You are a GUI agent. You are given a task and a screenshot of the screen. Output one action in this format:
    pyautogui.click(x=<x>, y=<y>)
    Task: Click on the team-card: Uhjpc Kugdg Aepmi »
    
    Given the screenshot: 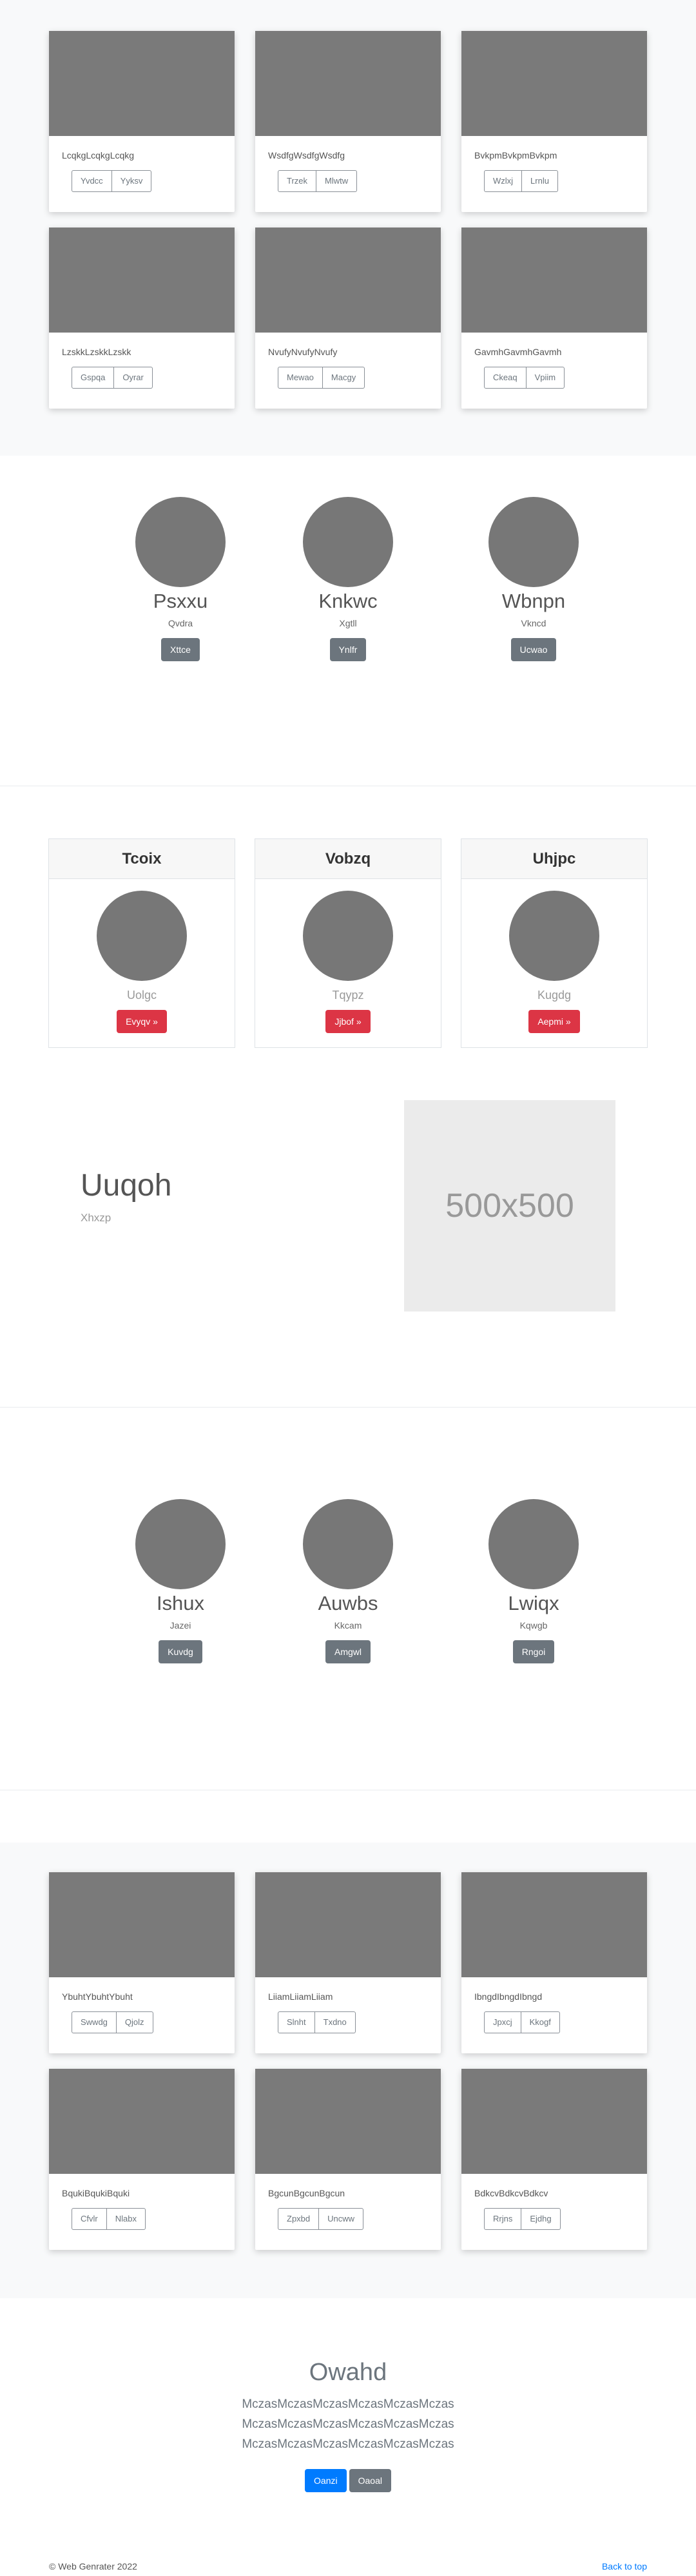 What is the action you would take?
    pyautogui.click(x=554, y=943)
    